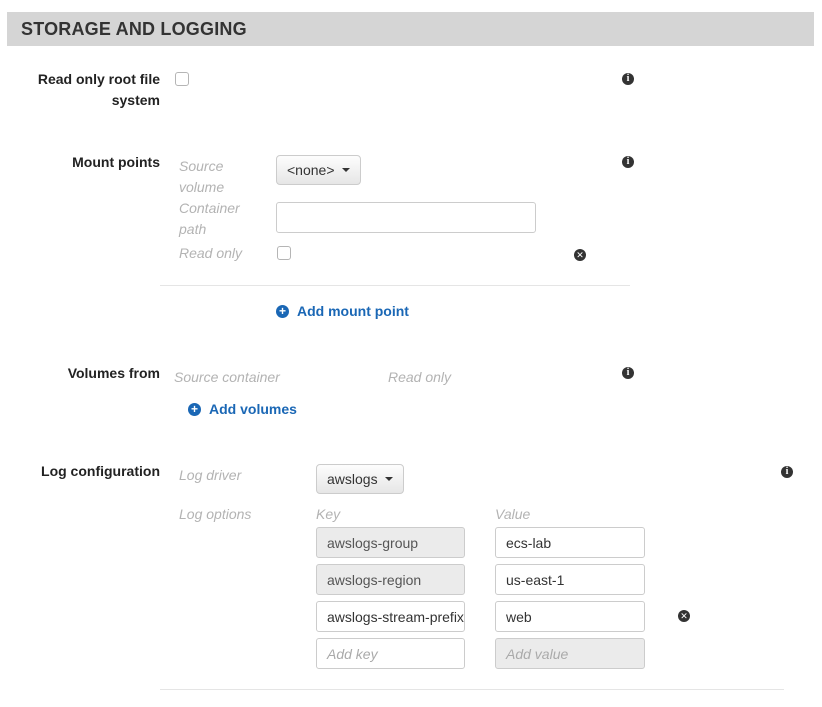 Image resolution: width=822 pixels, height=707 pixels. Describe the element at coordinates (98, 89) in the screenshot. I see `read-only-root-label: Read only root file system` at that location.